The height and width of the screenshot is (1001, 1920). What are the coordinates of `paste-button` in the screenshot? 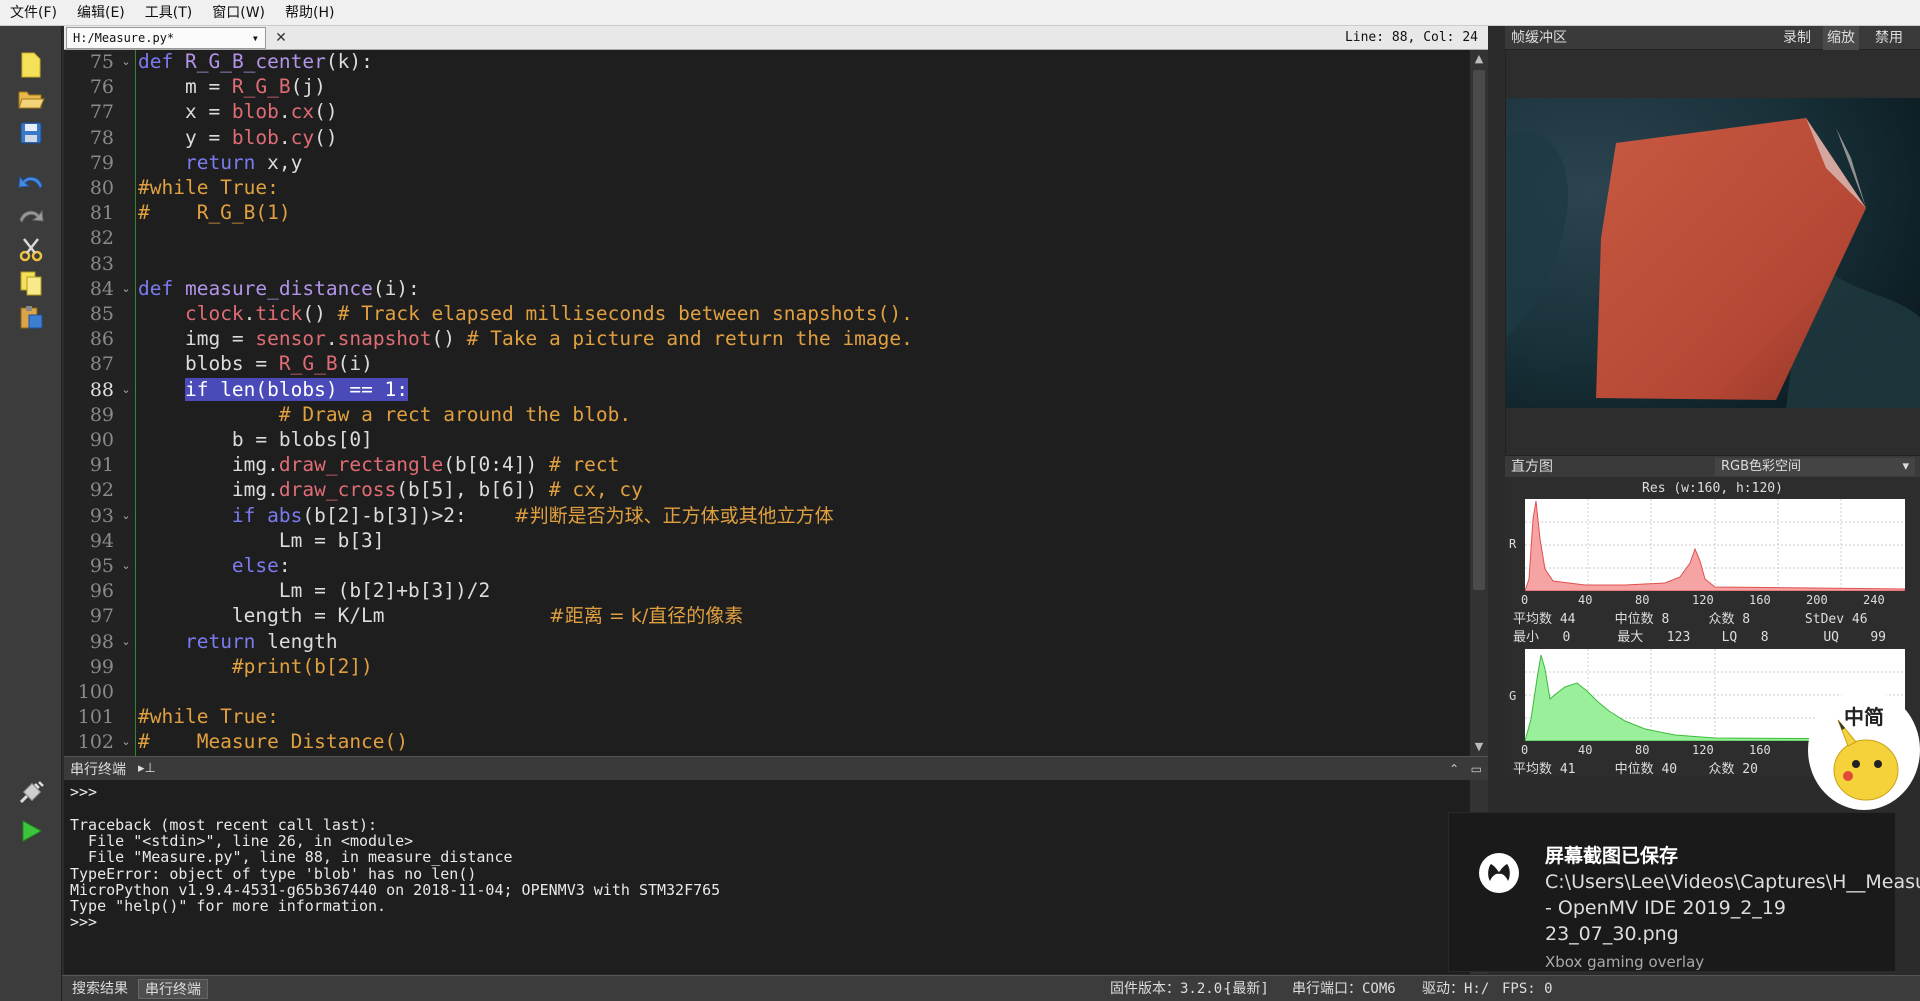 It's located at (31, 317).